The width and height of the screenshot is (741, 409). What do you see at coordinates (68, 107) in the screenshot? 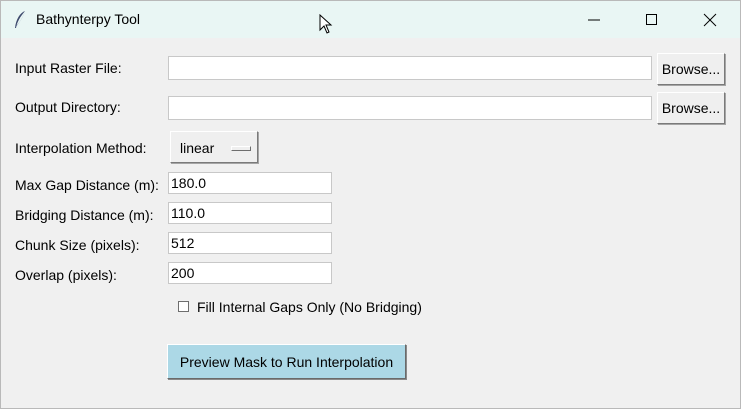
I see `output-directory-label: Output Directory:` at bounding box center [68, 107].